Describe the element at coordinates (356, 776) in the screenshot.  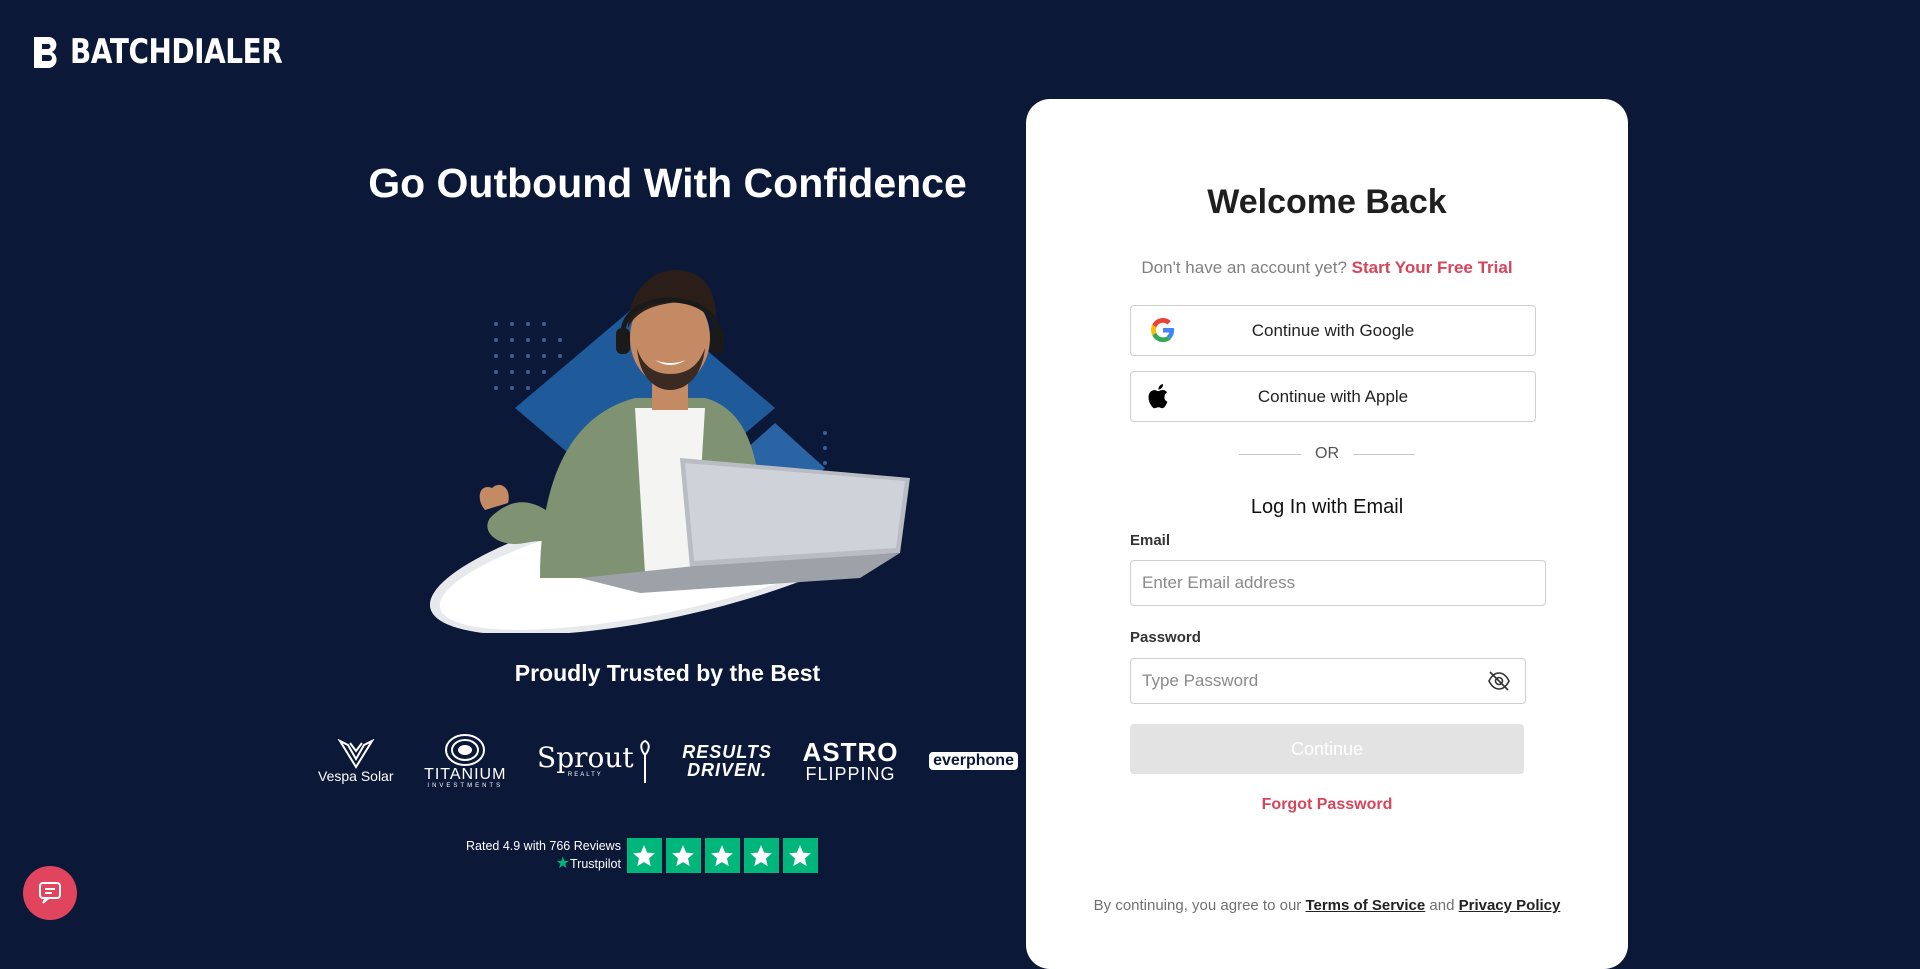
I see `vespa-solar-text: Vespa Solar` at that location.